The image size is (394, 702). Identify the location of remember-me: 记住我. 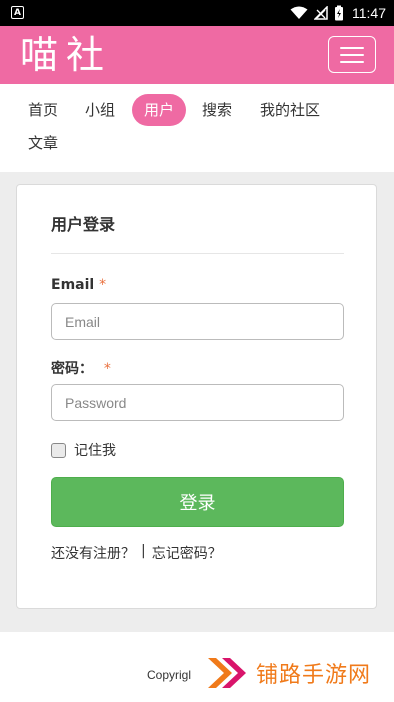
(83, 450).